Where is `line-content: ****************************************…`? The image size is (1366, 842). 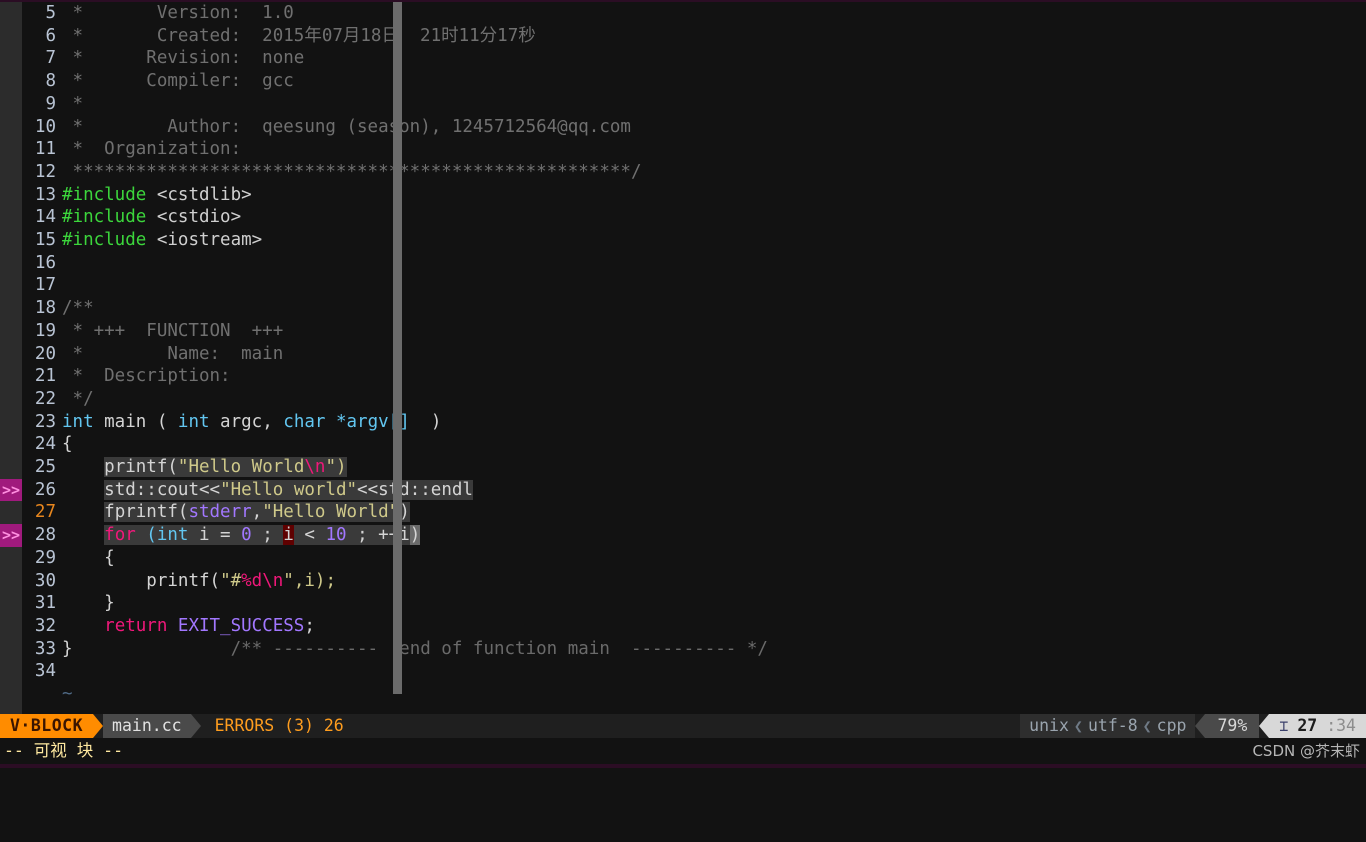
line-content: ****************************************… is located at coordinates (352, 171).